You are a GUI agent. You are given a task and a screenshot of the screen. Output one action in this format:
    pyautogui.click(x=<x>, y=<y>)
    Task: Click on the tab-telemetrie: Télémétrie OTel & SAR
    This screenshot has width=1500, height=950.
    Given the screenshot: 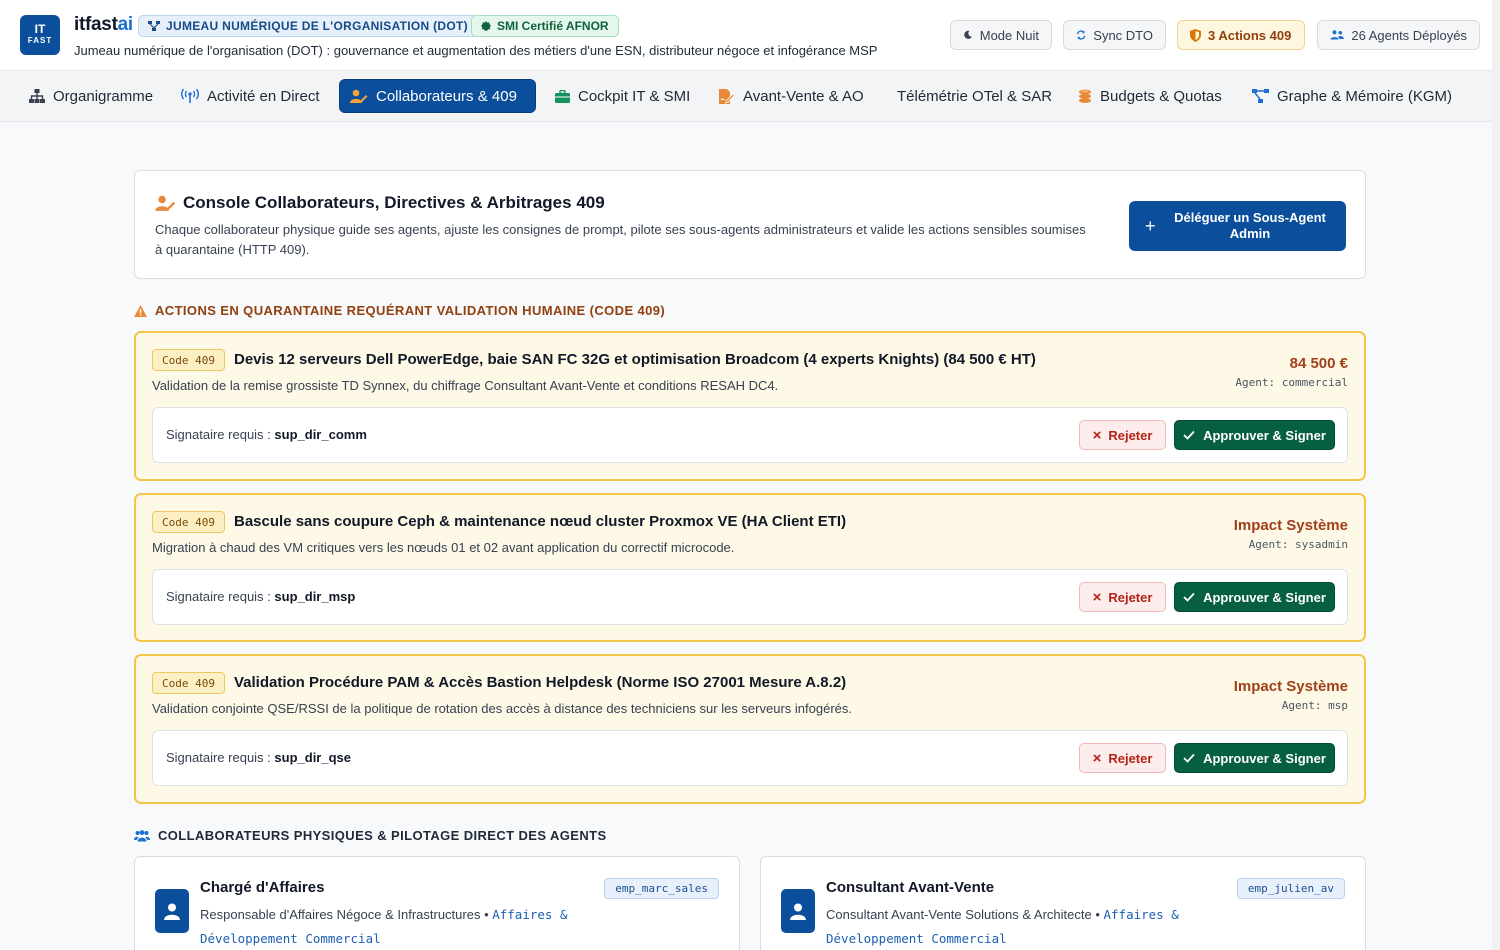 What is the action you would take?
    pyautogui.click(x=974, y=96)
    